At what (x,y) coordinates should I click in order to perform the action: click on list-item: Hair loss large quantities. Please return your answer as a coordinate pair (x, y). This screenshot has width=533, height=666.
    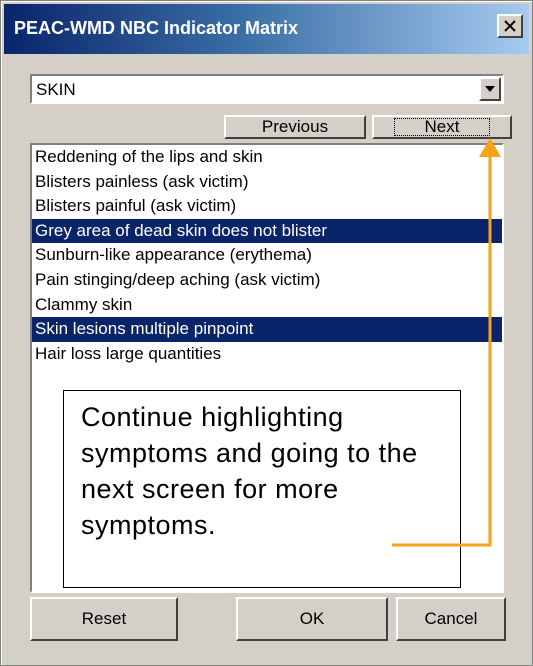
    Looking at the image, I should click on (267, 354).